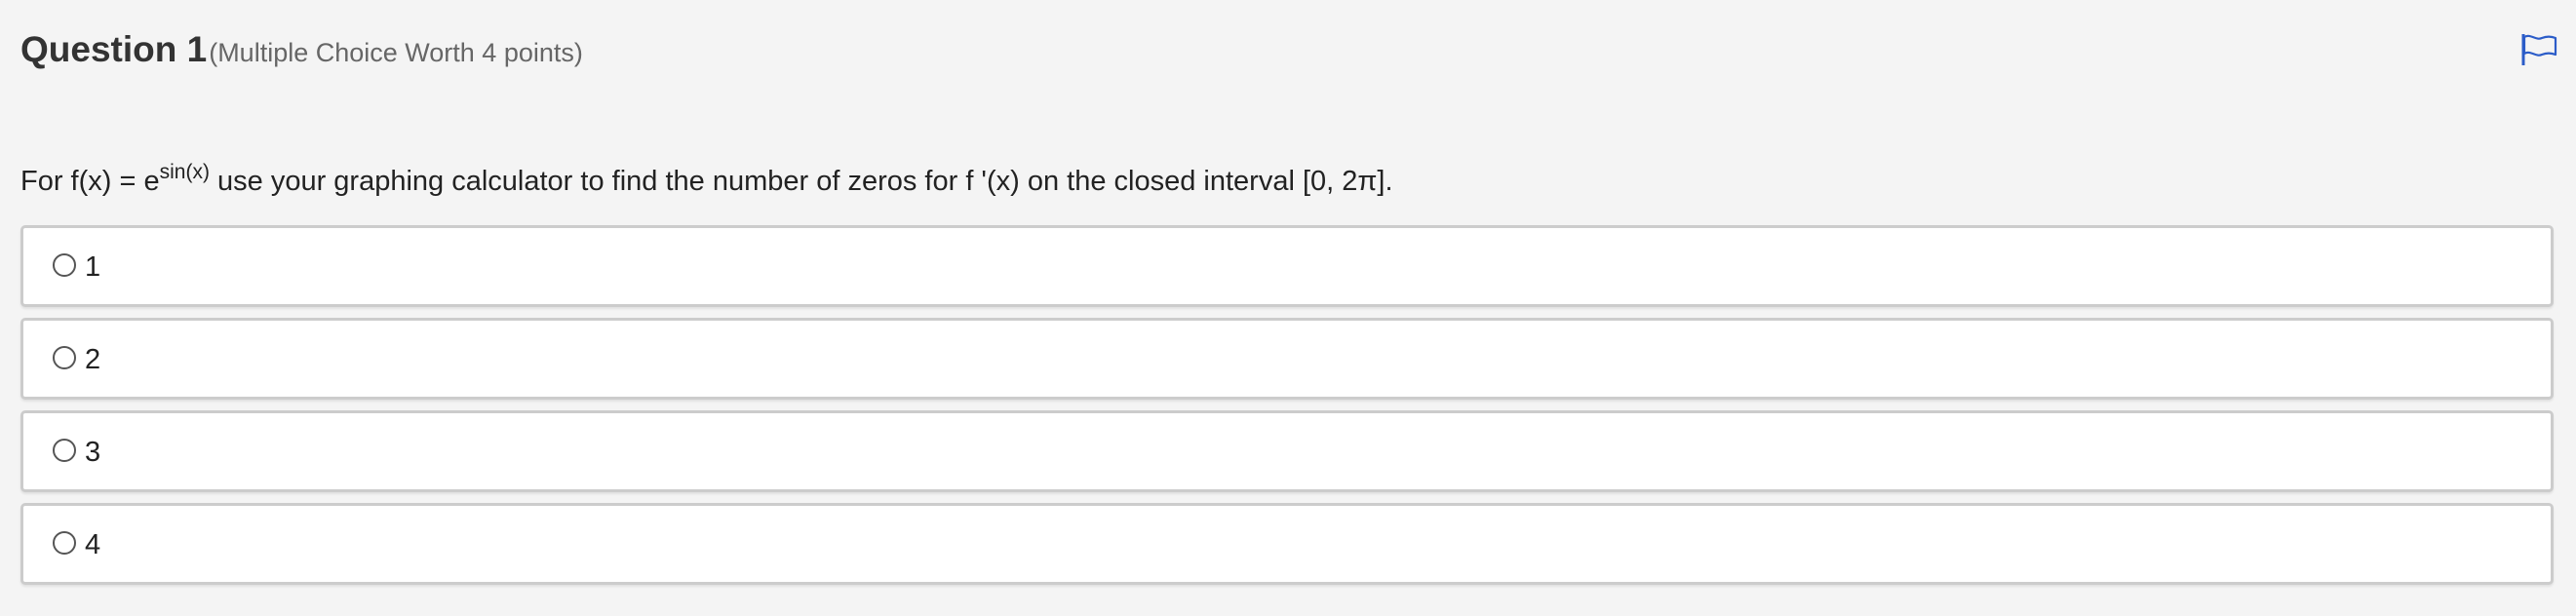 Image resolution: width=2576 pixels, height=616 pixels. Describe the element at coordinates (93, 544) in the screenshot. I see `answer-label: 4` at that location.